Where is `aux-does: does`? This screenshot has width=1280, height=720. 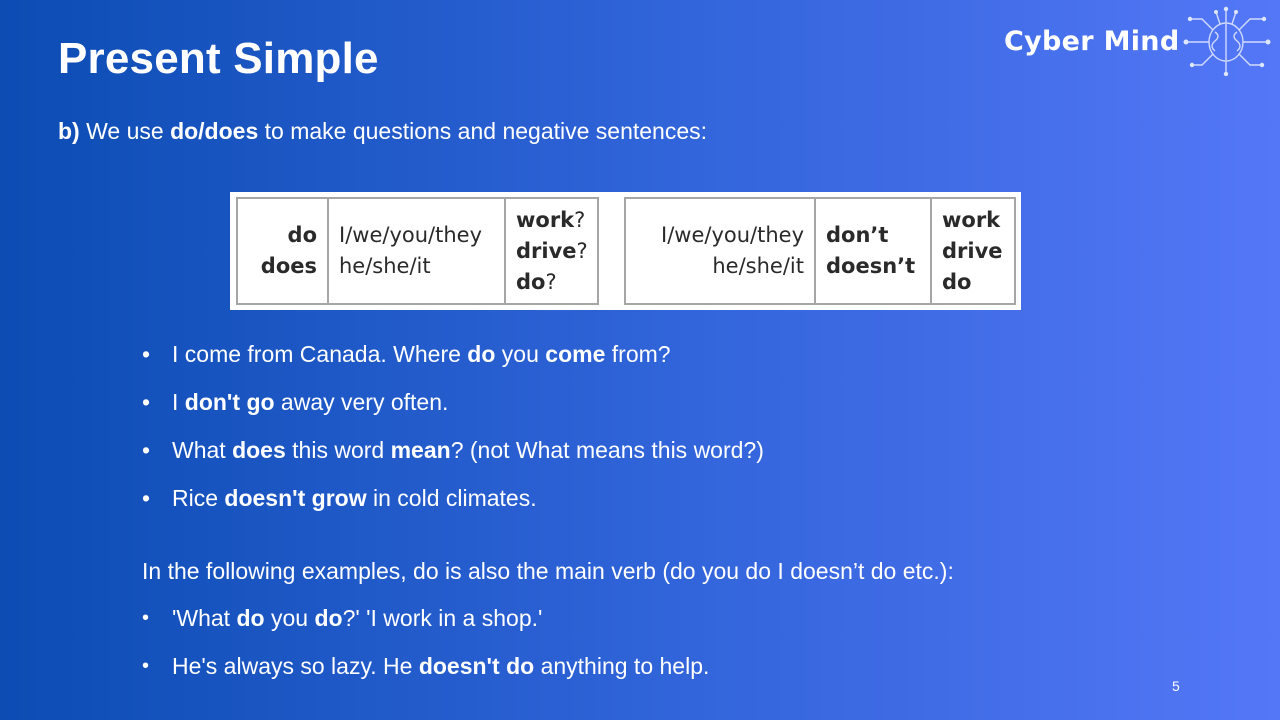 aux-does: does is located at coordinates (288, 266).